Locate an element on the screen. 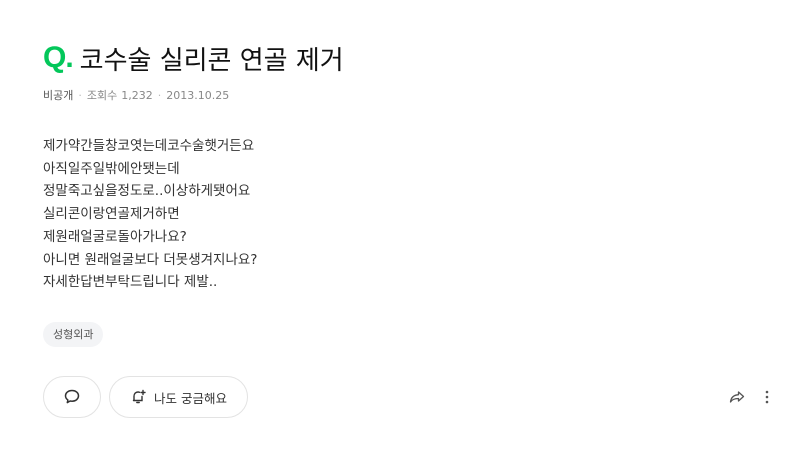 This screenshot has height=454, width=800. tag-chip: 성형외과 is located at coordinates (73, 334).